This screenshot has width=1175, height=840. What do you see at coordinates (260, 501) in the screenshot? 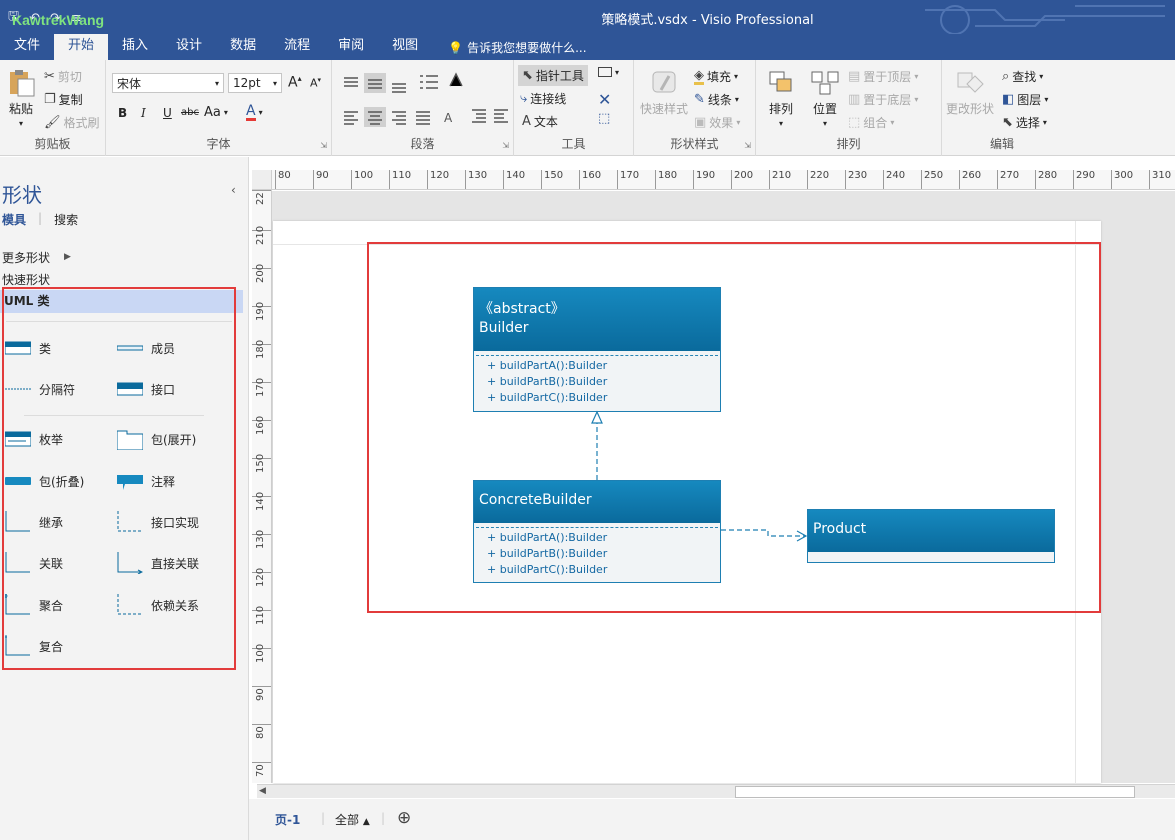
I see `ruler-tick-label: 140` at bounding box center [260, 501].